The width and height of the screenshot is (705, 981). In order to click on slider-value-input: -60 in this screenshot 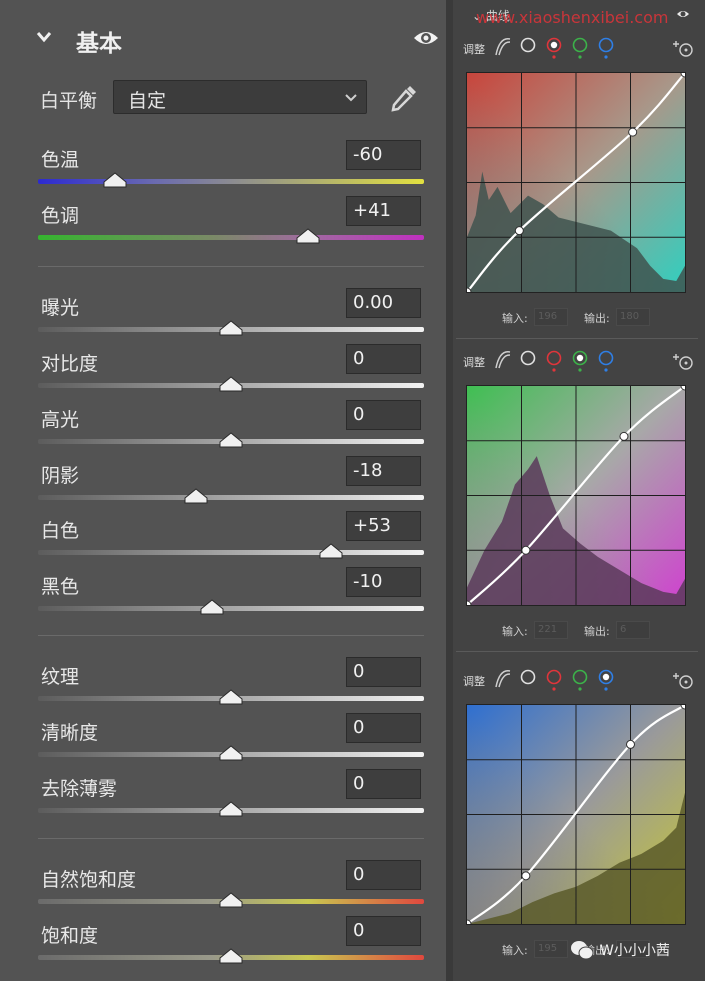, I will do `click(383, 155)`.